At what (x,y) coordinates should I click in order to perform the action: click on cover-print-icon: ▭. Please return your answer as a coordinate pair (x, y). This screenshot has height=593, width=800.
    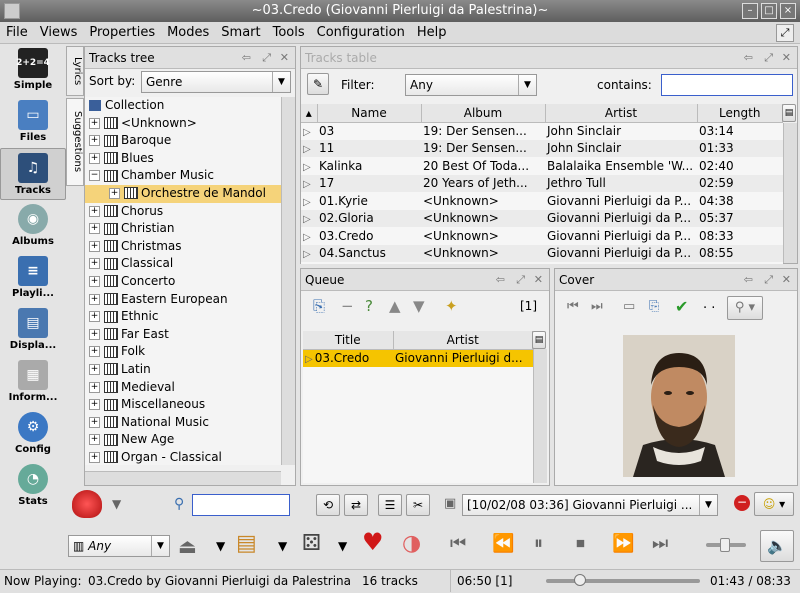
    Looking at the image, I should click on (629, 306).